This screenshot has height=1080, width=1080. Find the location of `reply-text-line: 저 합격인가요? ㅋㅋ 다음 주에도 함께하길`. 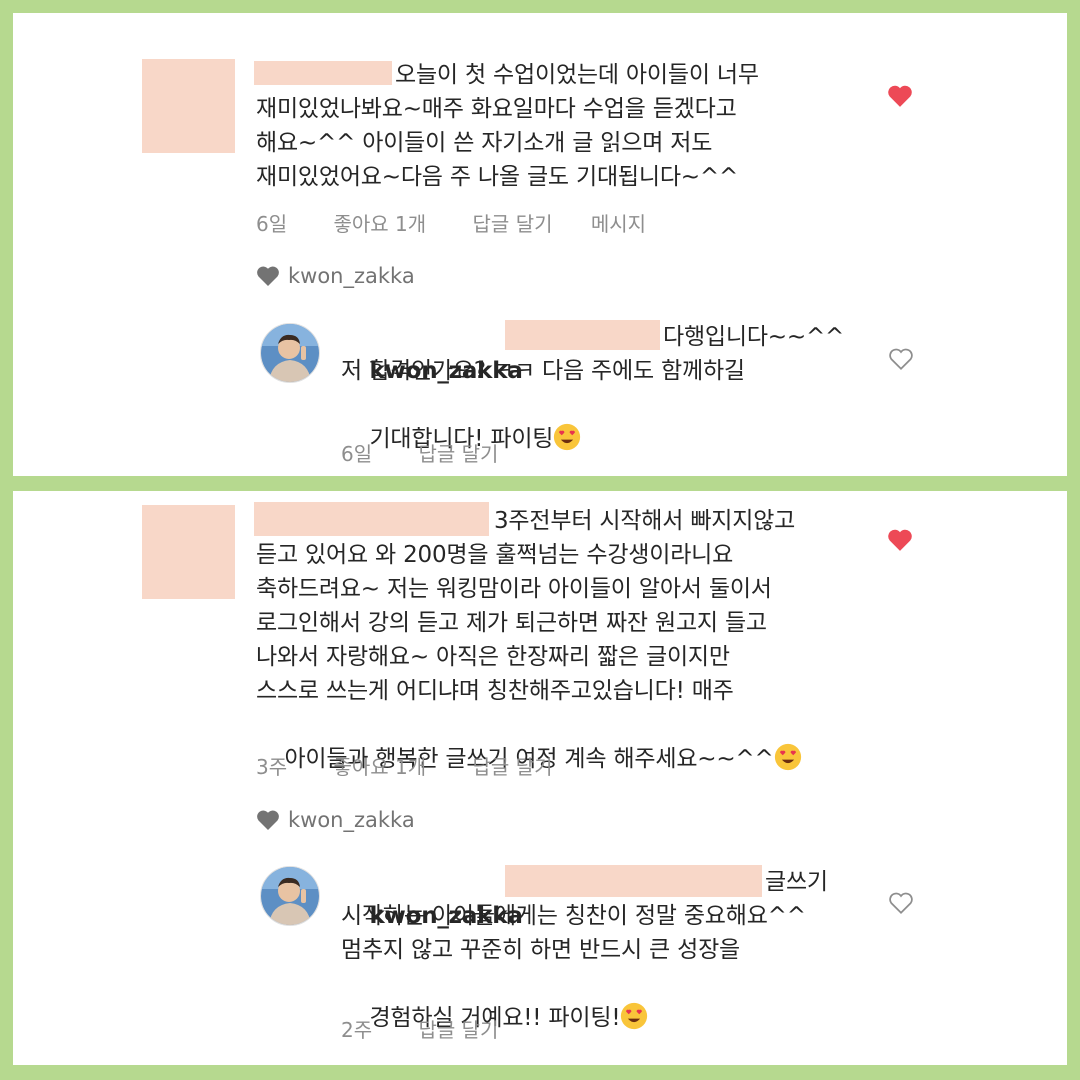

reply-text-line: 저 합격인가요? ㅋㅋ 다음 주에도 함께하길 is located at coordinates (543, 371).